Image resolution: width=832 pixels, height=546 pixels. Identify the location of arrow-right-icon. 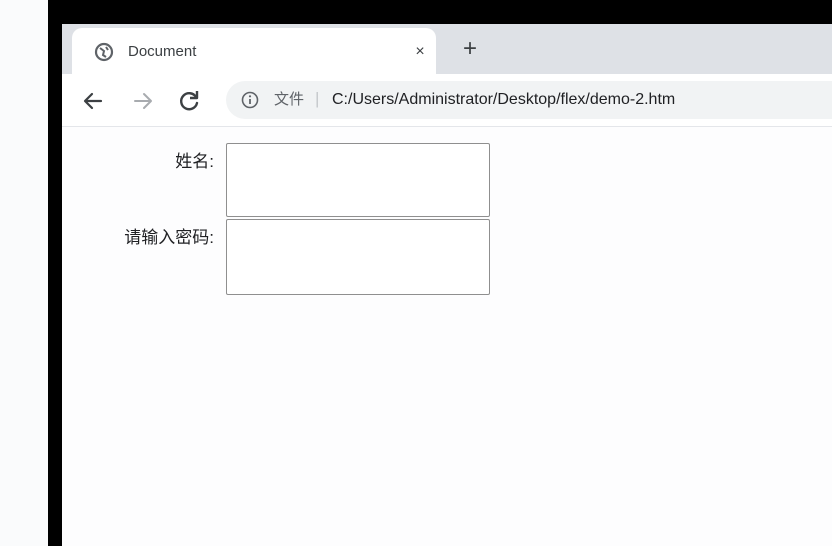
(143, 101).